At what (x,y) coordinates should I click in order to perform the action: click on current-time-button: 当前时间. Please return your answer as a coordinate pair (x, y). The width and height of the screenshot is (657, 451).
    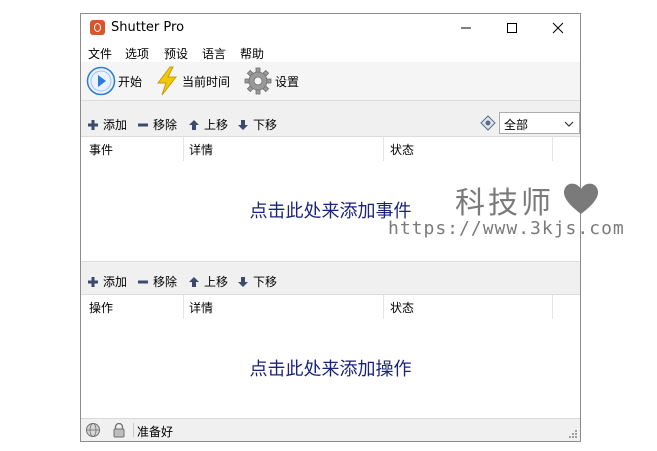
    Looking at the image, I should click on (192, 81).